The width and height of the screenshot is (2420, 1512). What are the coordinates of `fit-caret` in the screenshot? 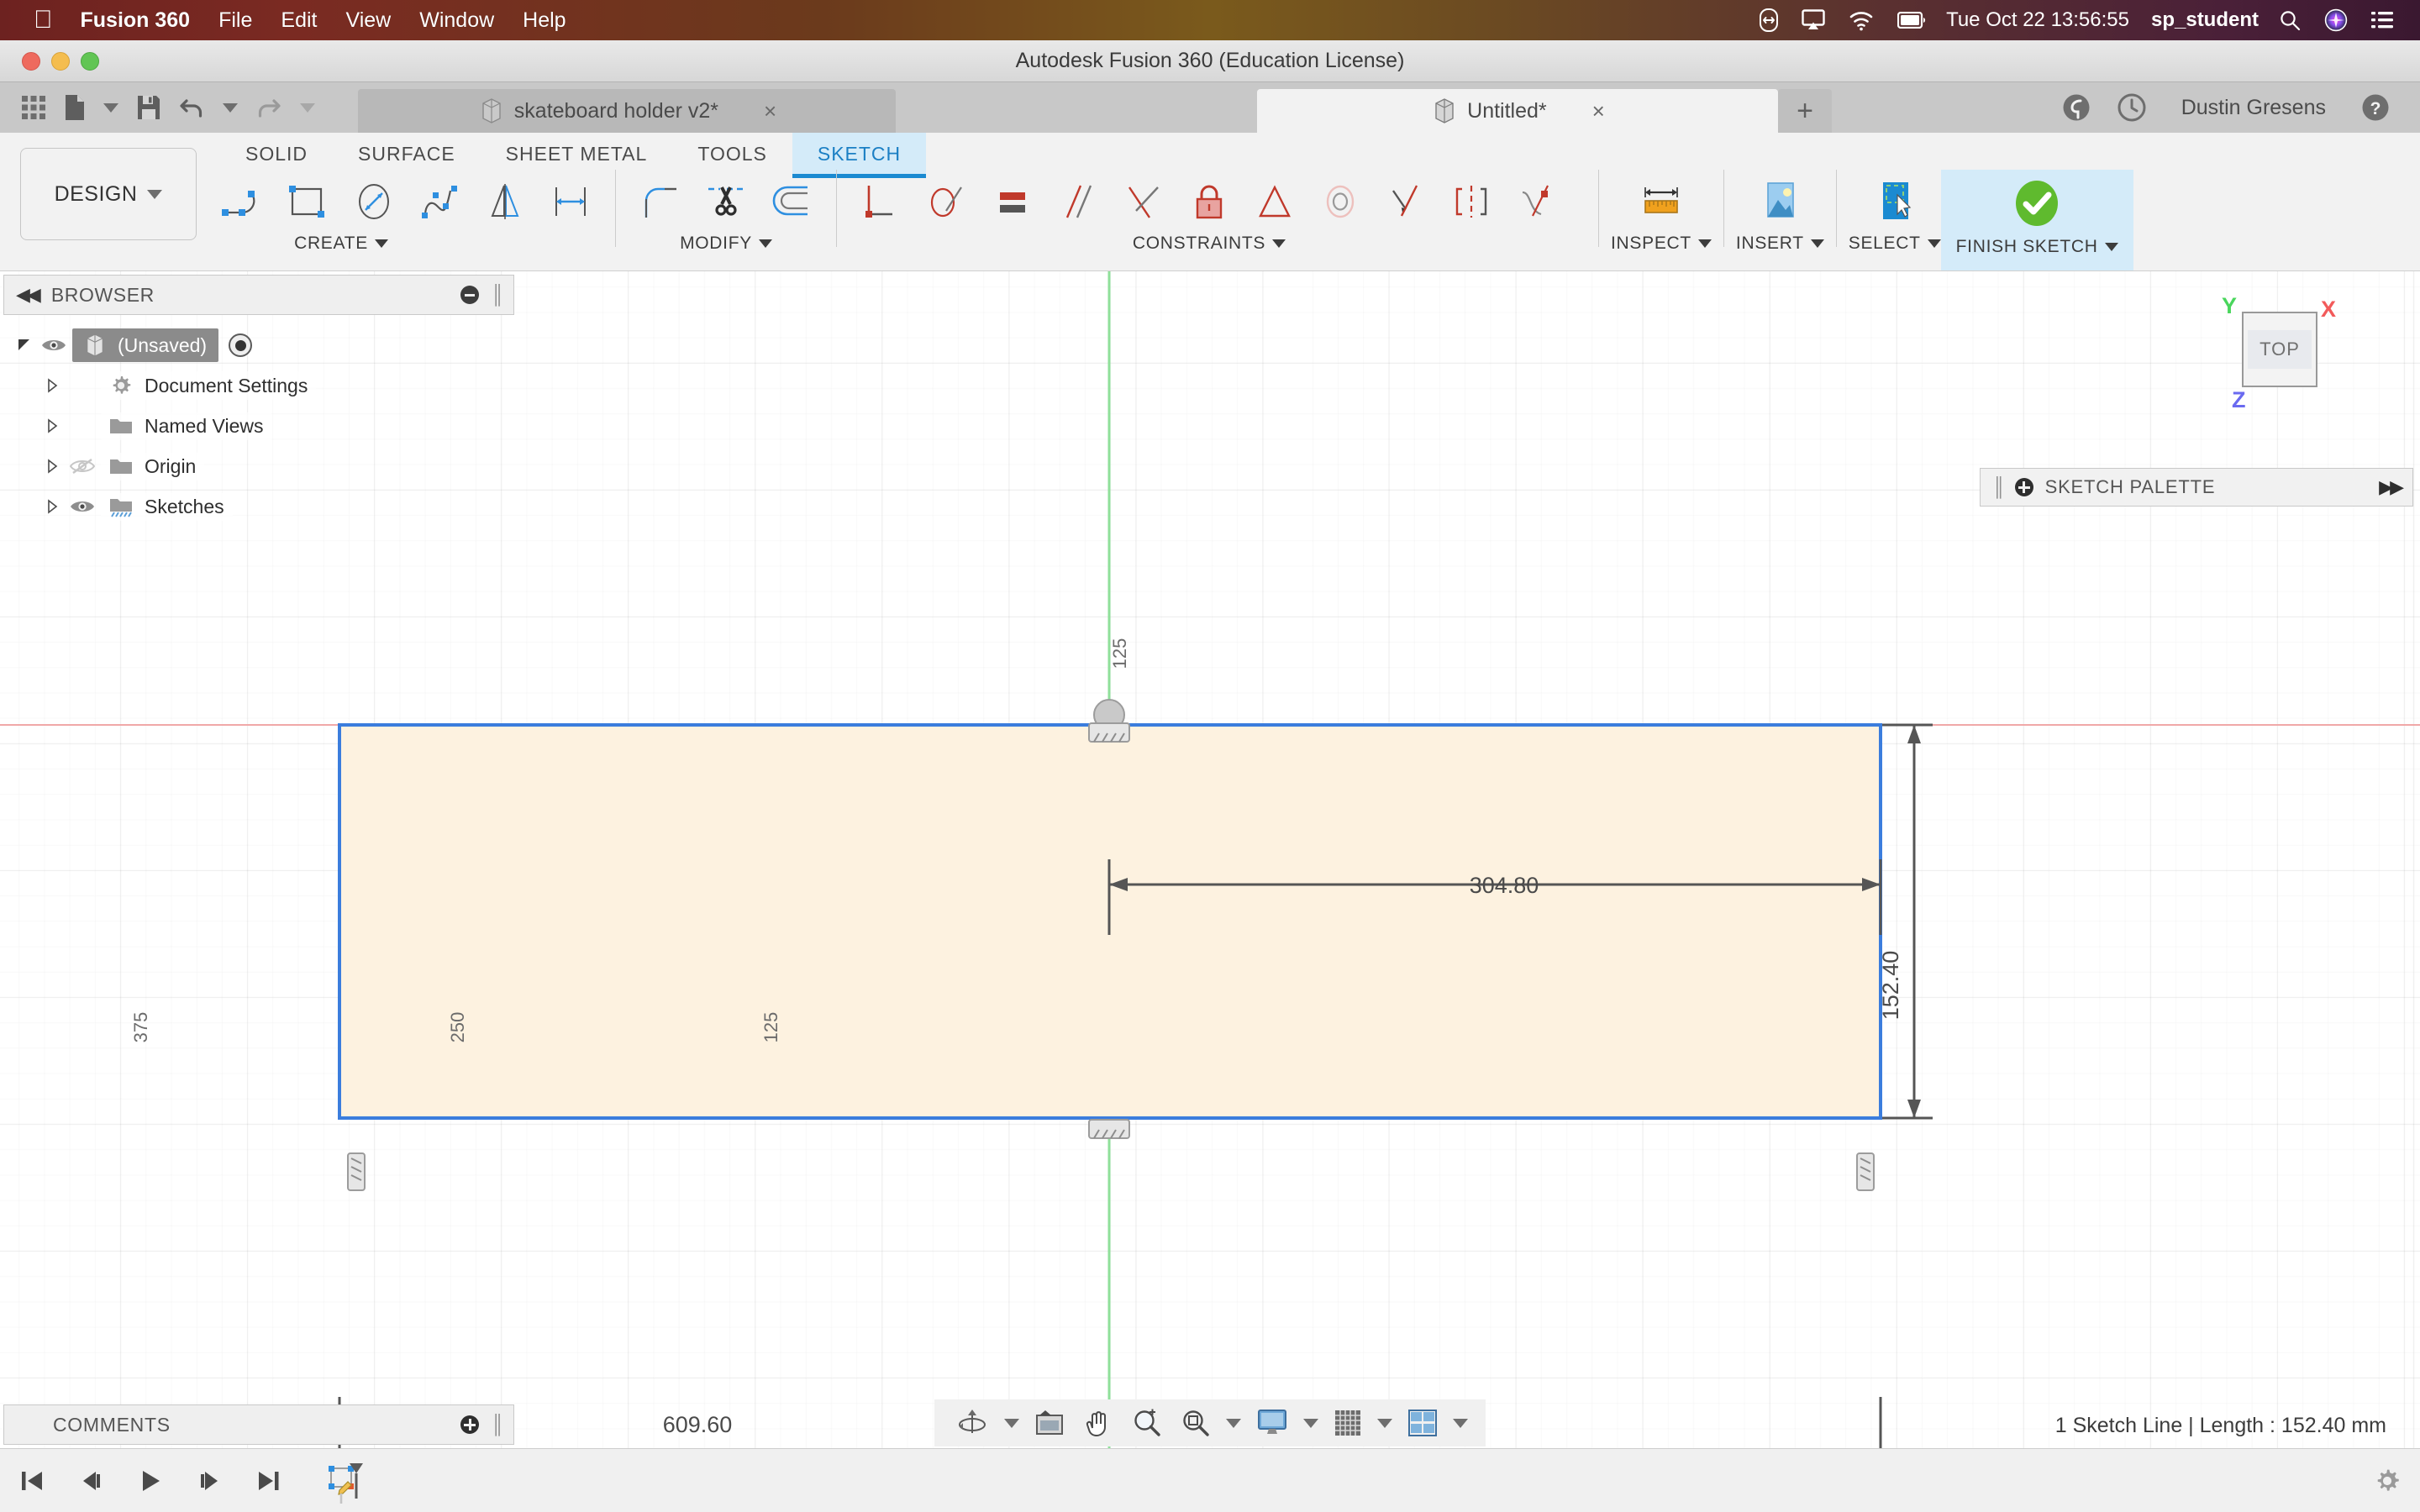 It's located at (1233, 1423).